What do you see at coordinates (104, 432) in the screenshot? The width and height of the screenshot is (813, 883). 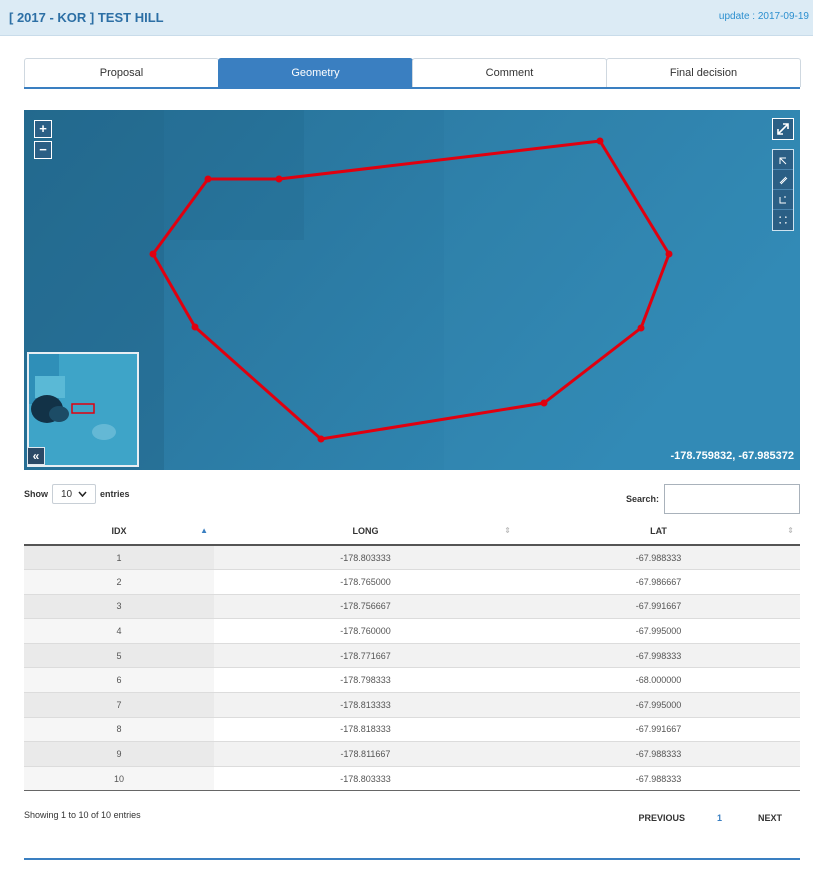 I see `minimap-shoal` at bounding box center [104, 432].